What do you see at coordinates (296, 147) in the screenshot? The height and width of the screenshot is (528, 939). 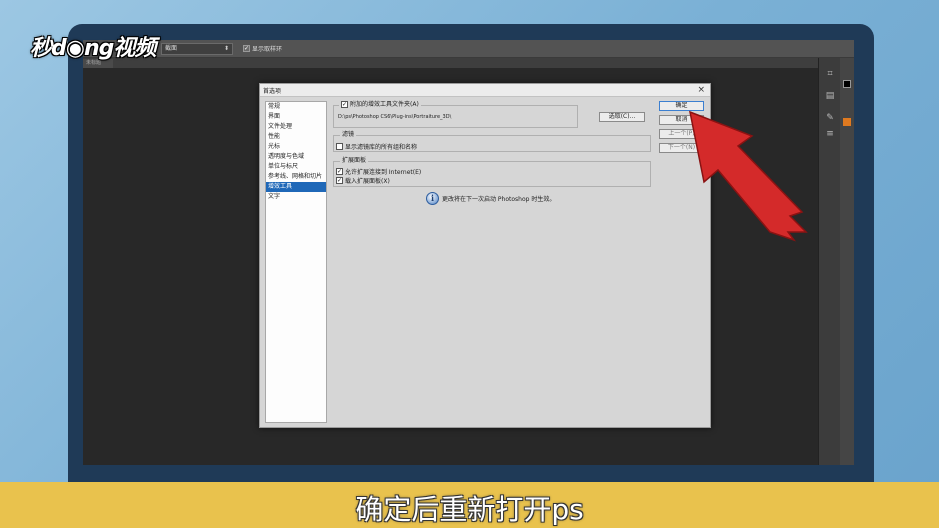 I see `category-cursors: 光标` at bounding box center [296, 147].